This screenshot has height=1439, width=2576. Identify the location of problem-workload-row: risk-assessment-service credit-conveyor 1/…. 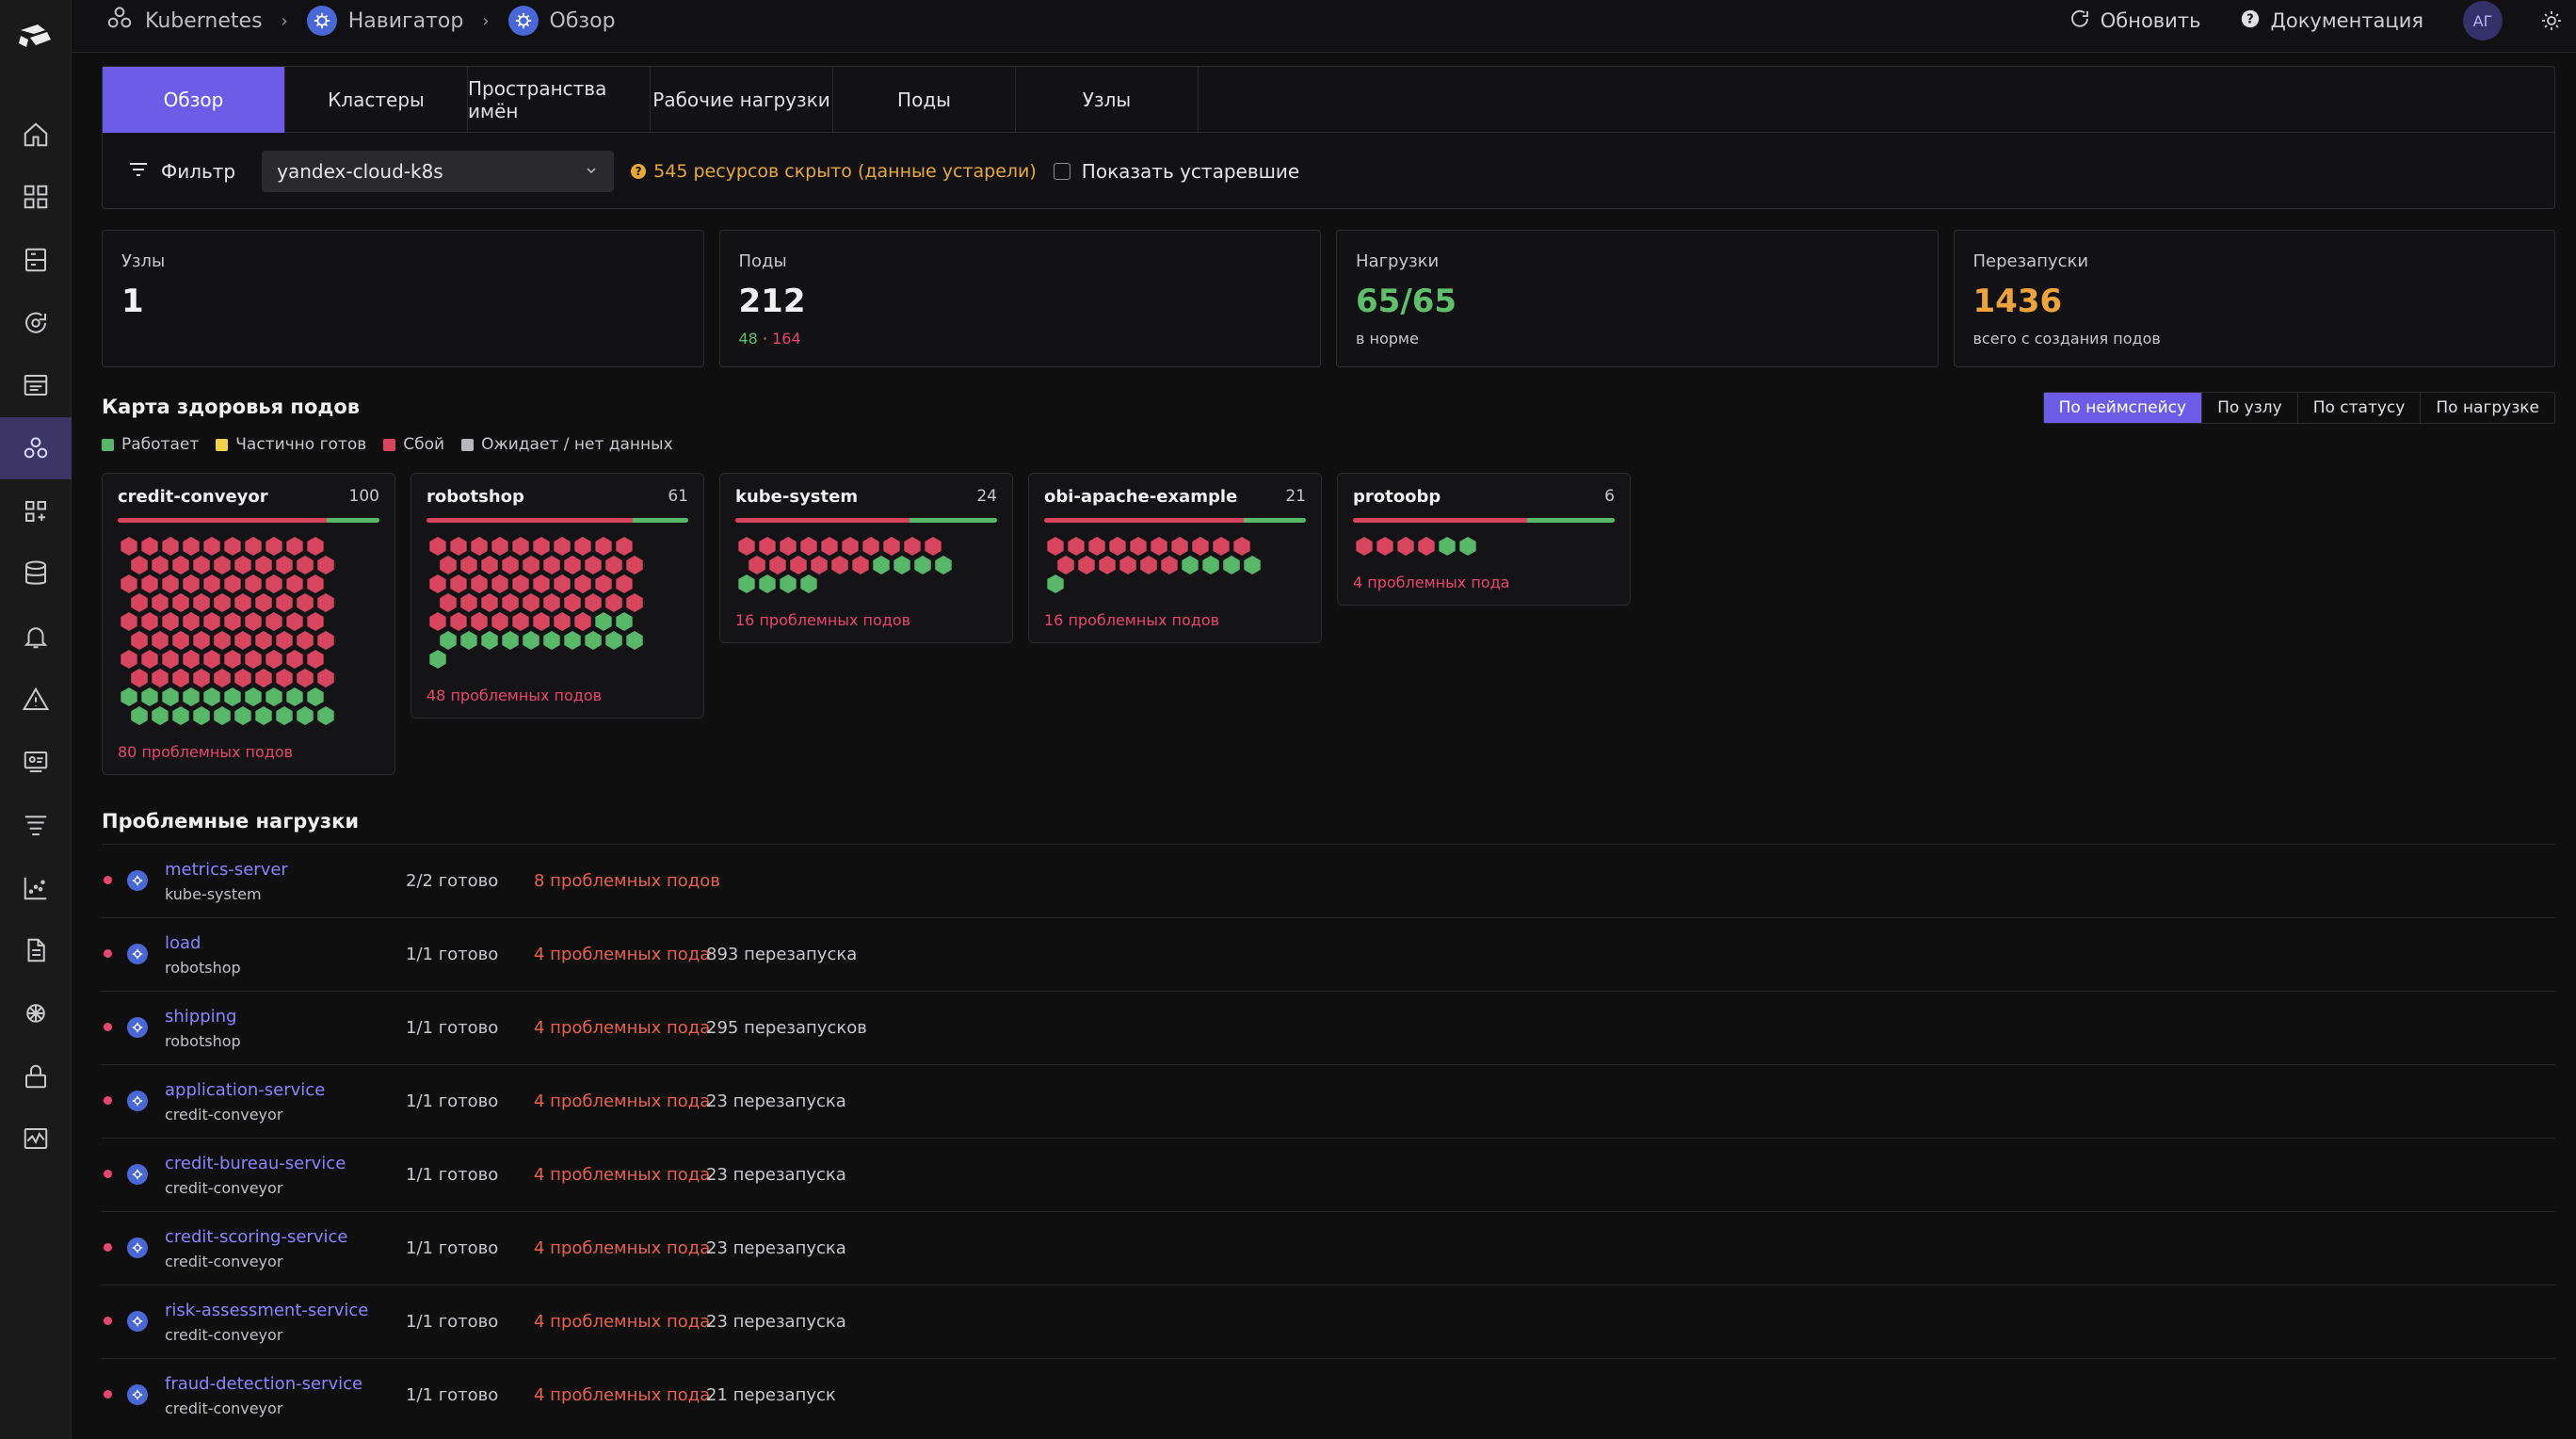
(1328, 1322).